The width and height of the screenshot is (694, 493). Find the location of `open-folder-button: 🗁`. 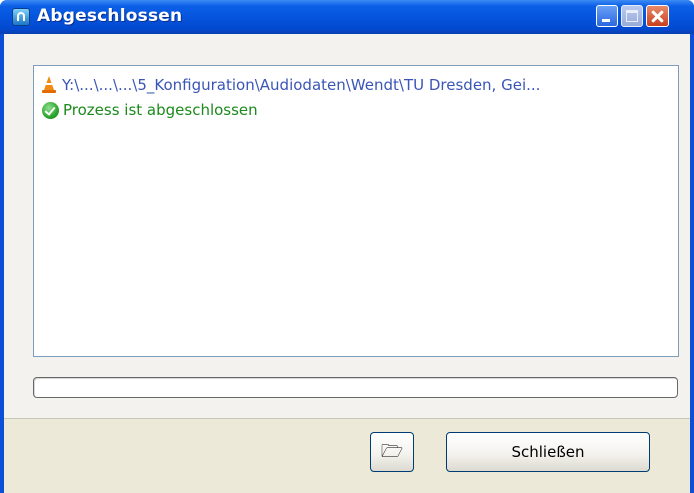

open-folder-button: 🗁 is located at coordinates (392, 452).